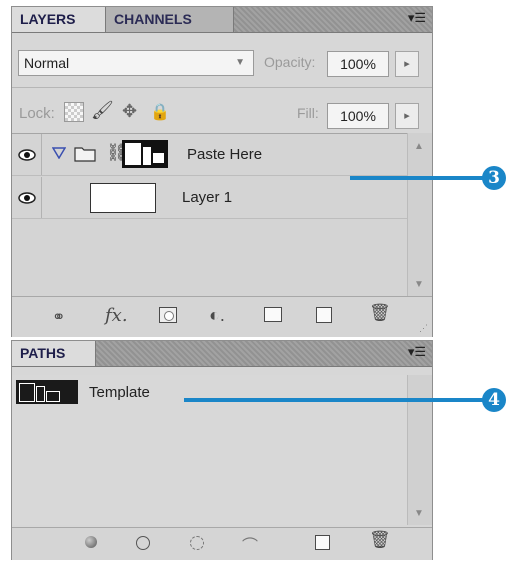 Image resolution: width=510 pixels, height=563 pixels. I want to click on tab-channels: CHANNELS, so click(170, 19).